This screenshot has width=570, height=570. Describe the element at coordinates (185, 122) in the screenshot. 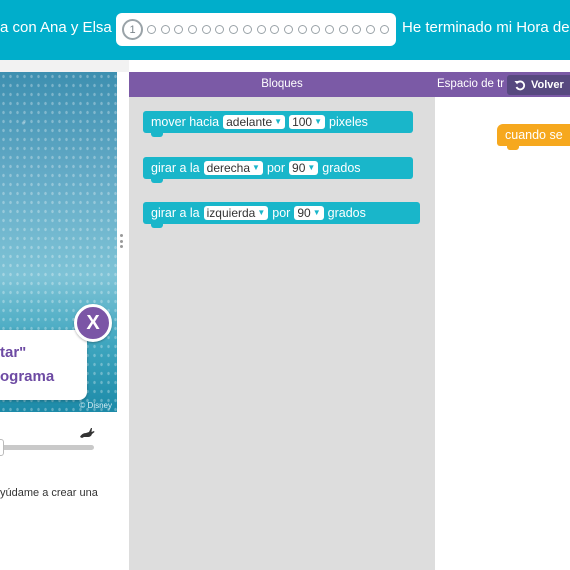

I see `block-text: mover hacia` at that location.